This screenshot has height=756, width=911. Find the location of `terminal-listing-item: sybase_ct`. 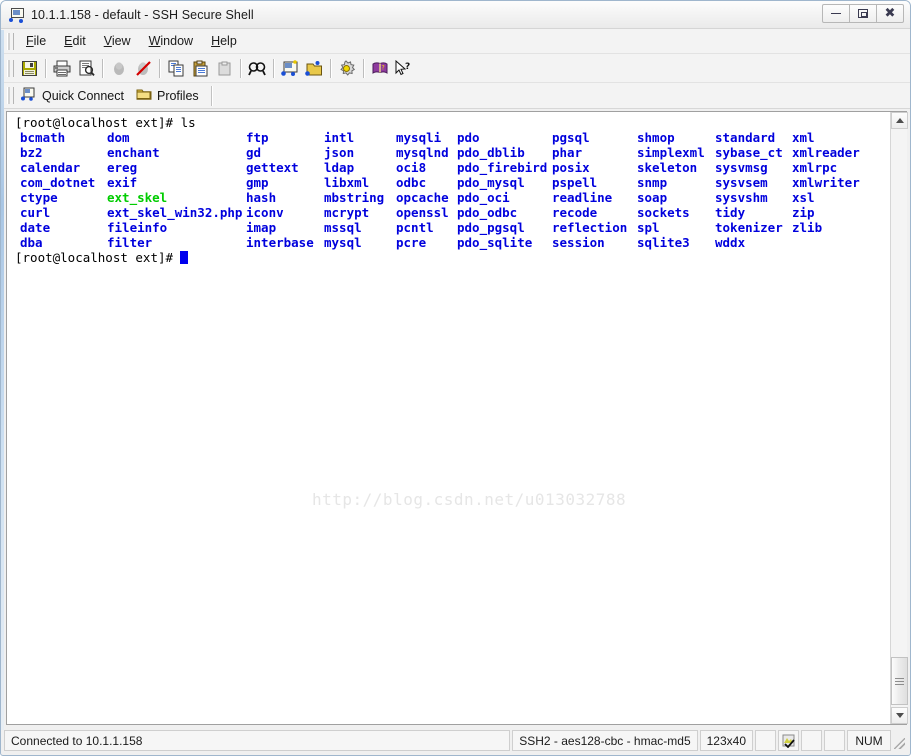

terminal-listing-item: sybase_ct is located at coordinates (749, 152).